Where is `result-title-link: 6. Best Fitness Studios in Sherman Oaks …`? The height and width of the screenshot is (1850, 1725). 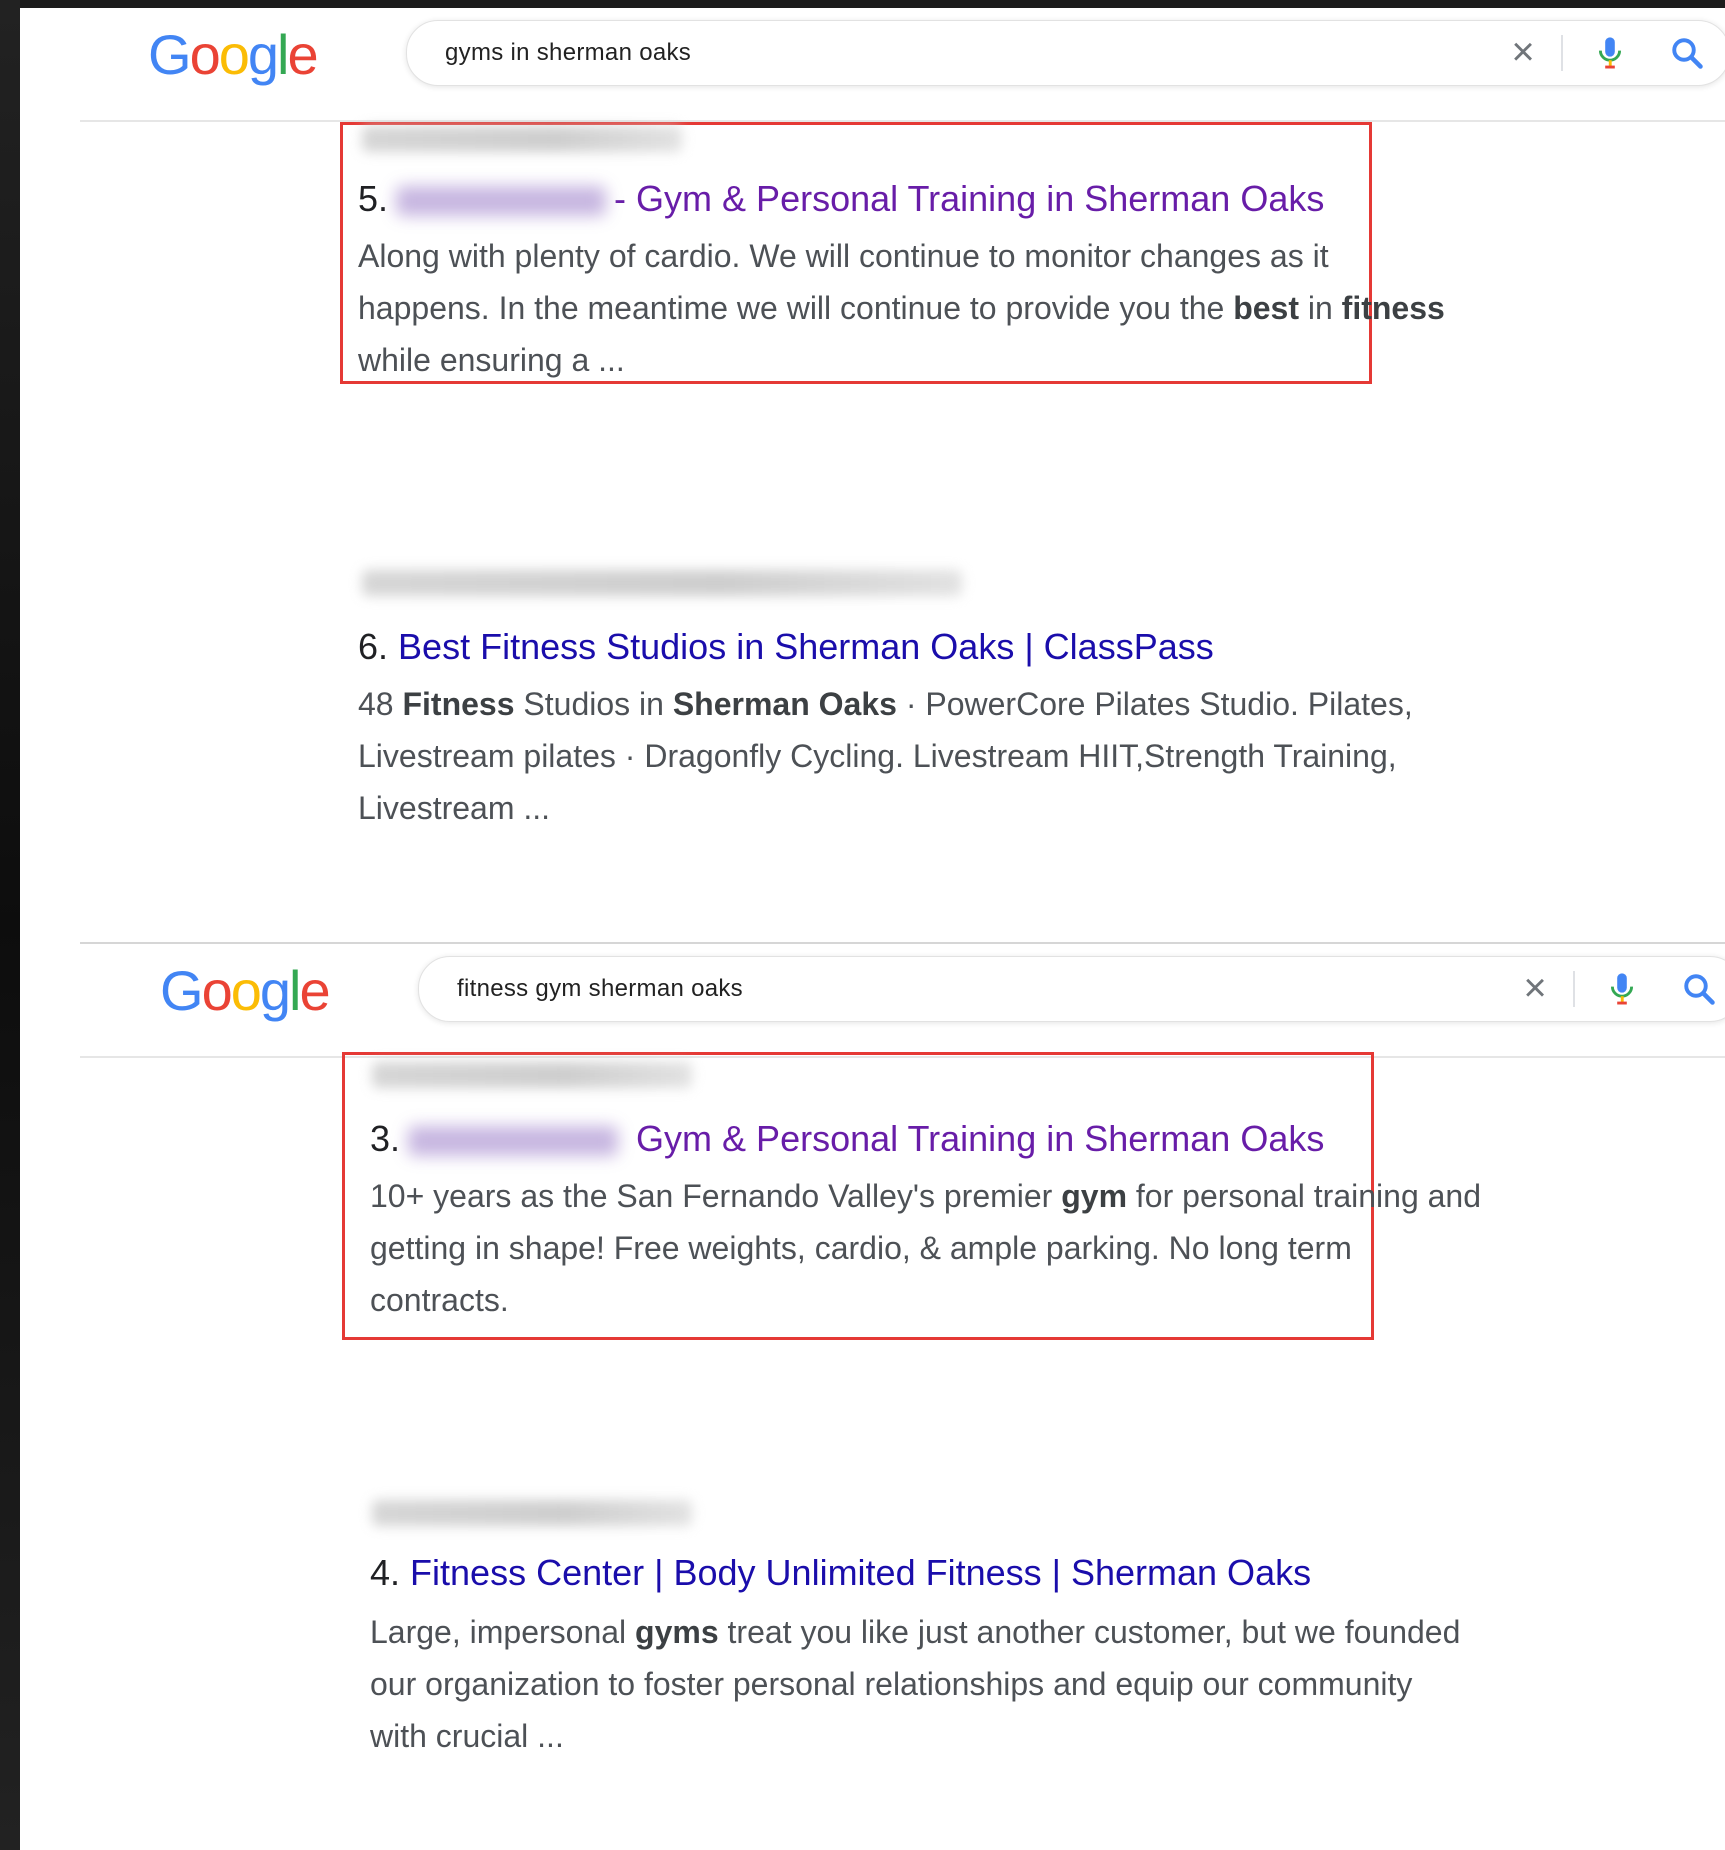 result-title-link: 6. Best Fitness Studios in Sherman Oaks … is located at coordinates (786, 647).